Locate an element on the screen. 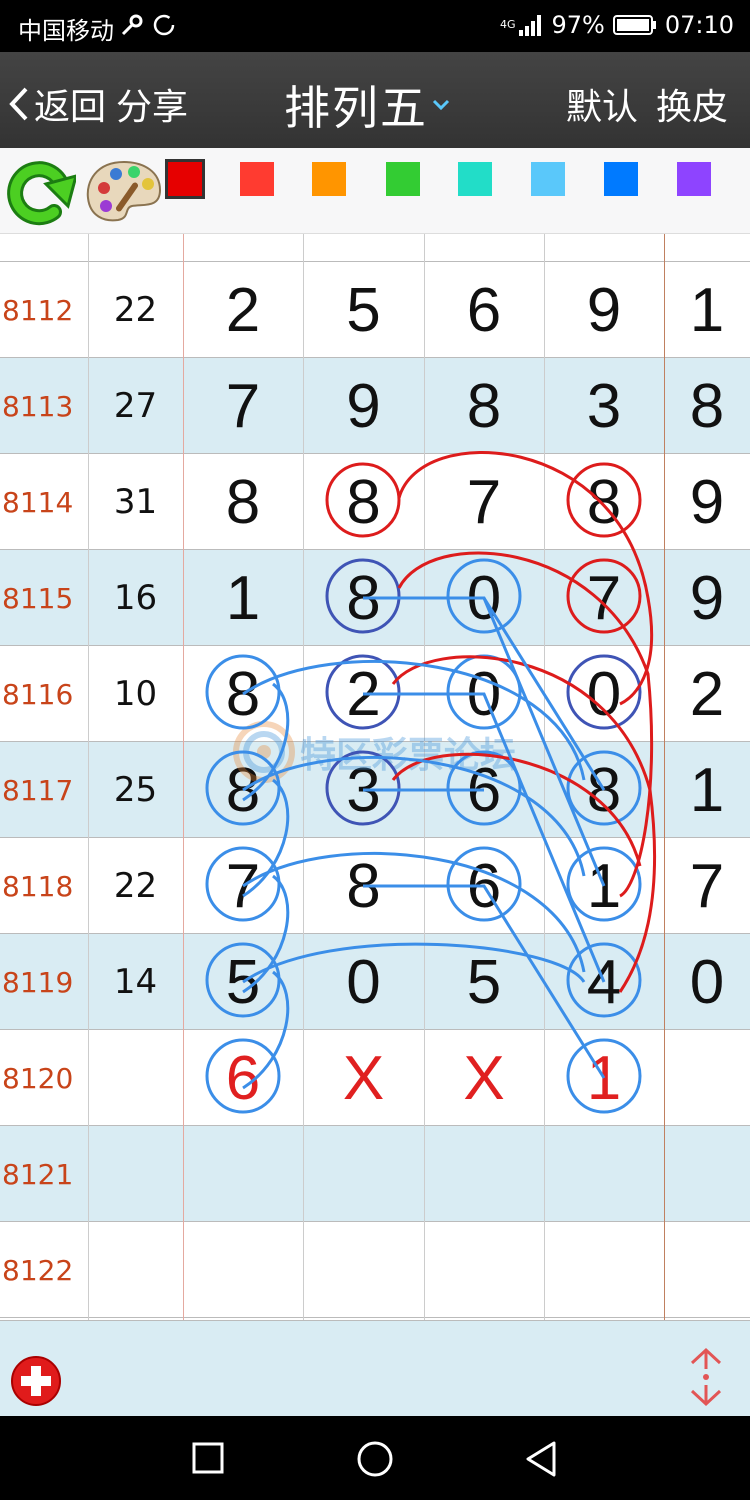 Image resolution: width=750 pixels, height=1500 pixels. system-nav-bar is located at coordinates (375, 1458).